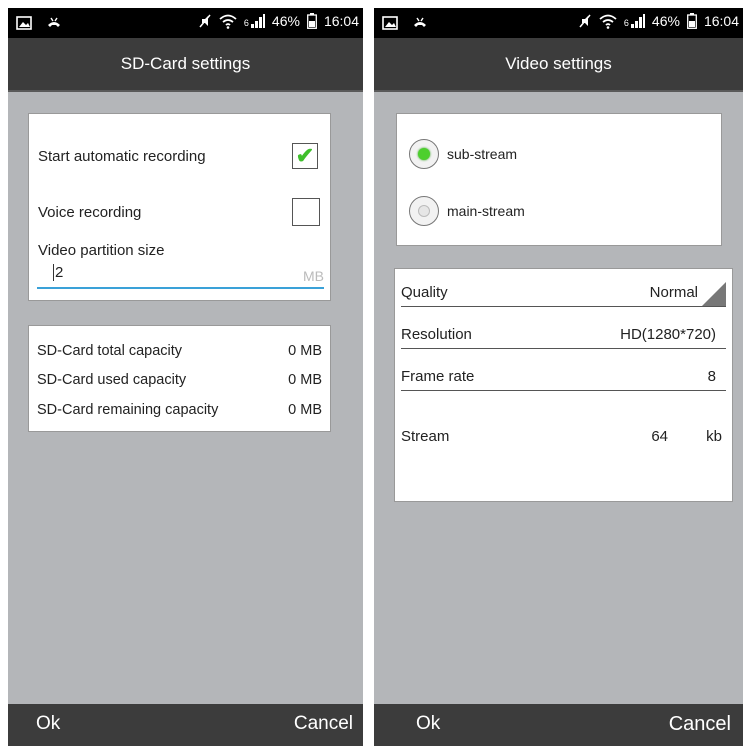 The width and height of the screenshot is (743, 746). I want to click on remaining-capacity-row: SD-Card remaining capacity 0 MB, so click(179, 413).